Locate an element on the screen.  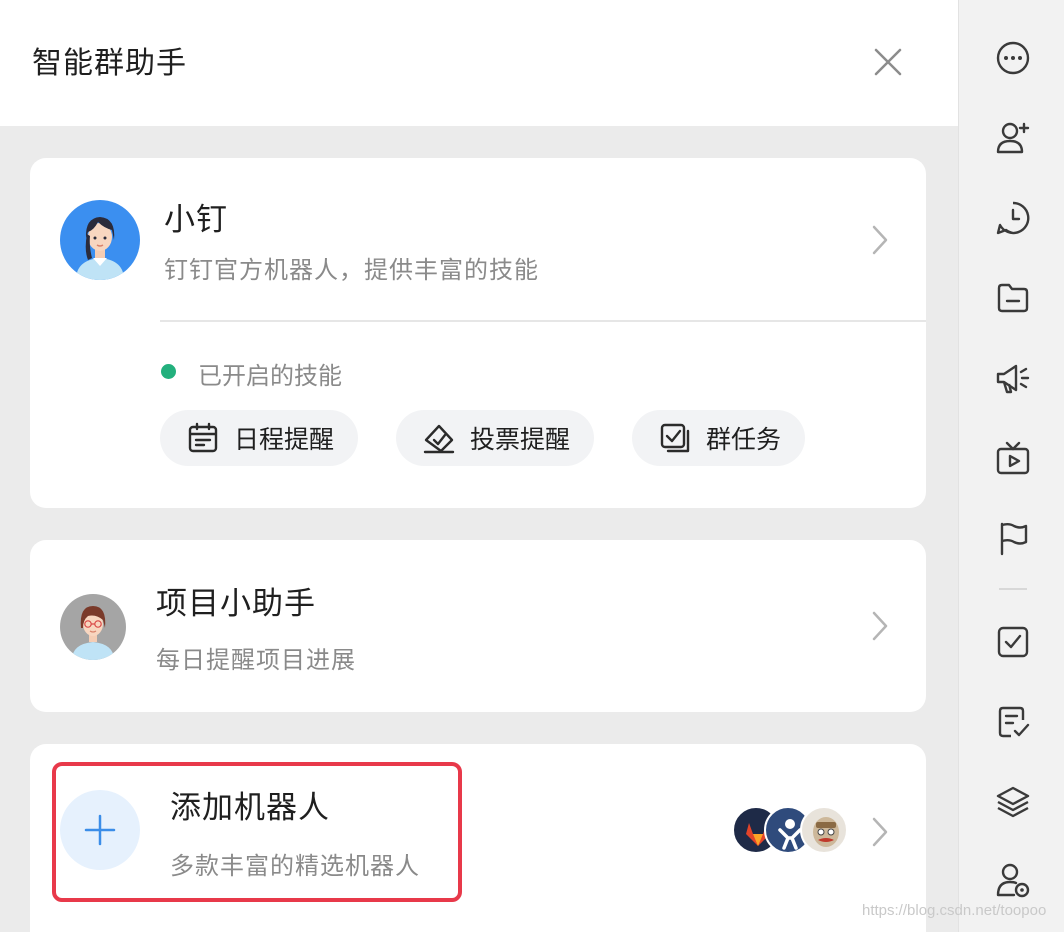
sidebar-divider is located at coordinates (1013, 589).